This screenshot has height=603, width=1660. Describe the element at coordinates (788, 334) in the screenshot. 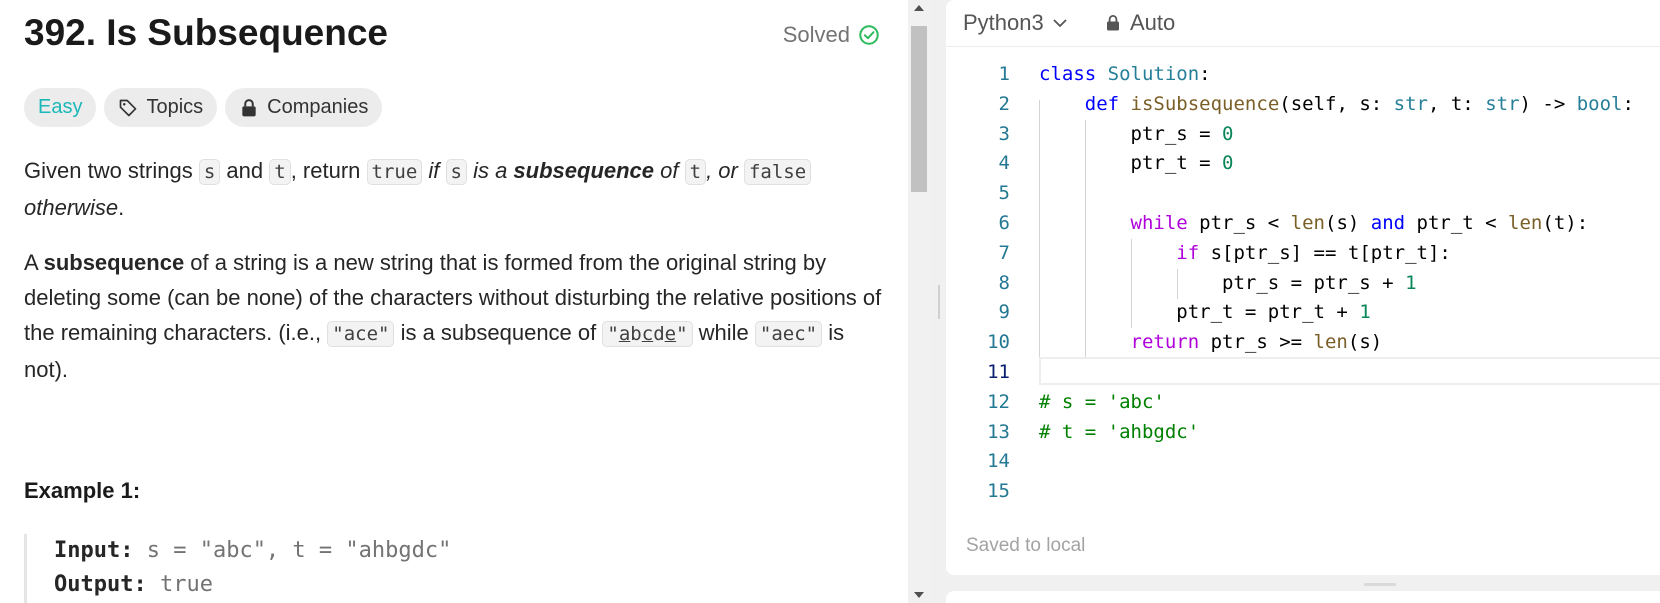

I see `inline-code: "aec"` at that location.